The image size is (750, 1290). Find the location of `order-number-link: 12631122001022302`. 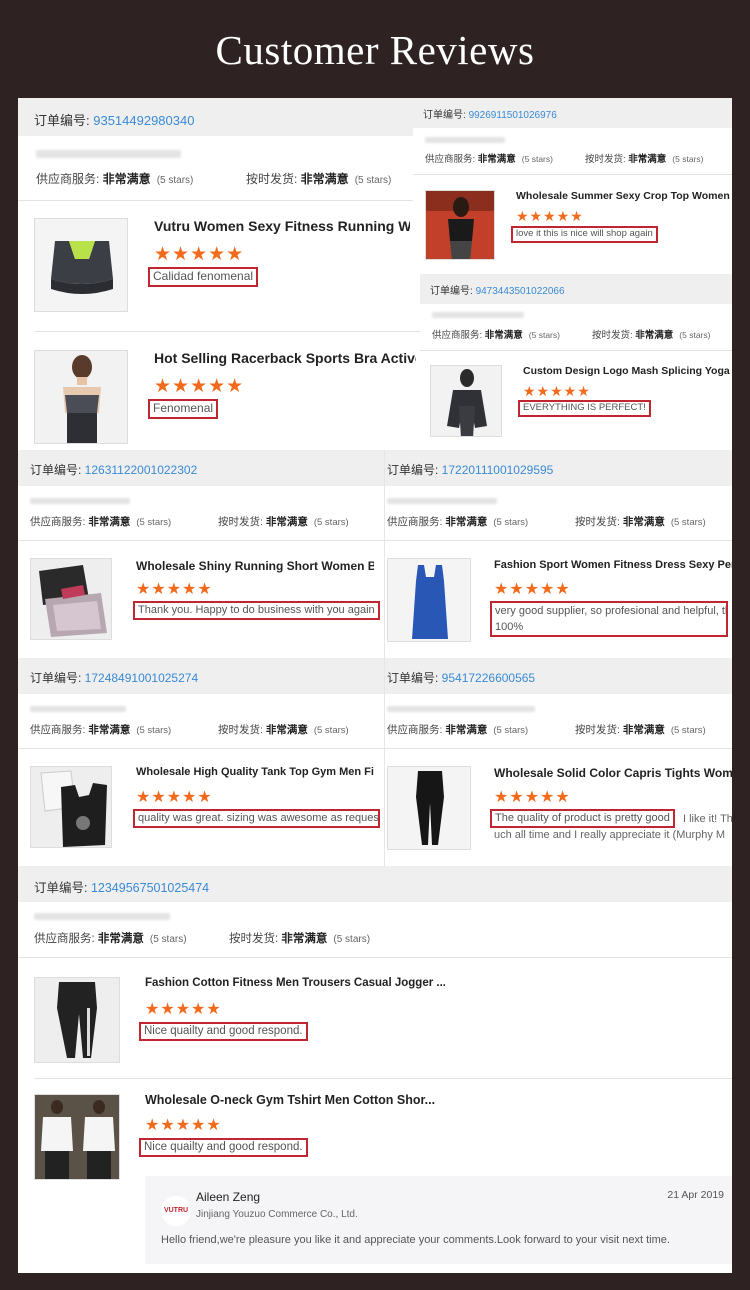

order-number-link: 12631122001022302 is located at coordinates (141, 470).